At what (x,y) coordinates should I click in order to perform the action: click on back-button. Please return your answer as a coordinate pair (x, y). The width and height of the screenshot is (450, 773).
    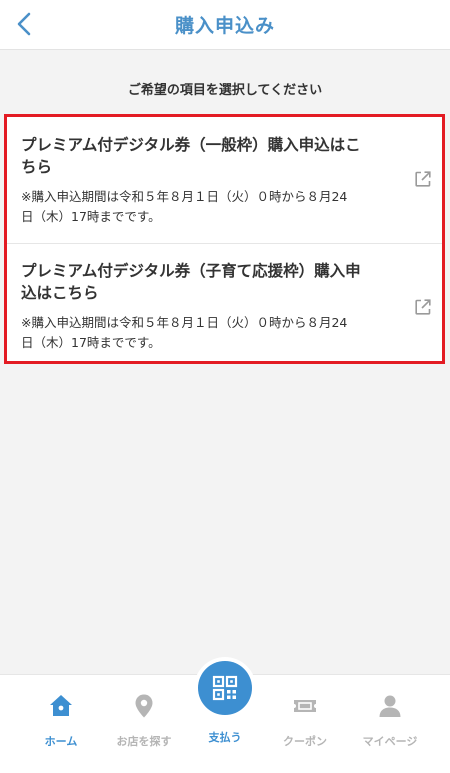
    Looking at the image, I should click on (25, 24).